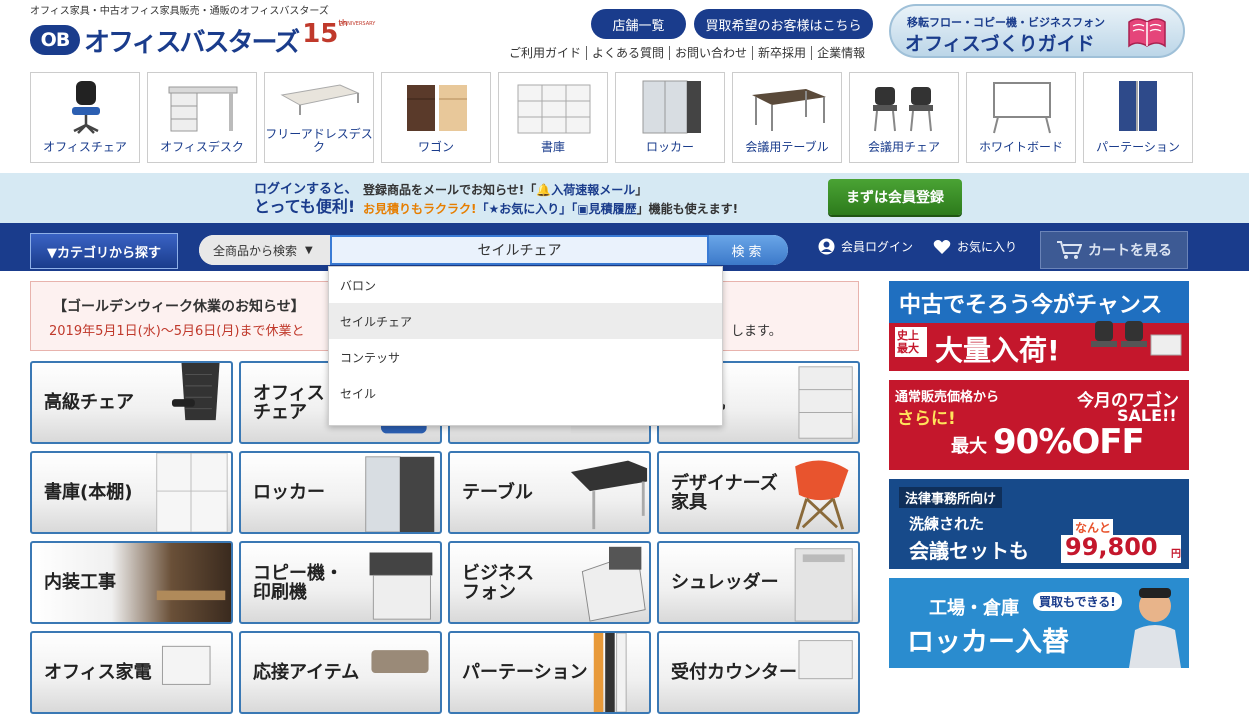 The width and height of the screenshot is (1249, 714). What do you see at coordinates (80, 582) in the screenshot?
I see `tile-label: 内装工事` at bounding box center [80, 582].